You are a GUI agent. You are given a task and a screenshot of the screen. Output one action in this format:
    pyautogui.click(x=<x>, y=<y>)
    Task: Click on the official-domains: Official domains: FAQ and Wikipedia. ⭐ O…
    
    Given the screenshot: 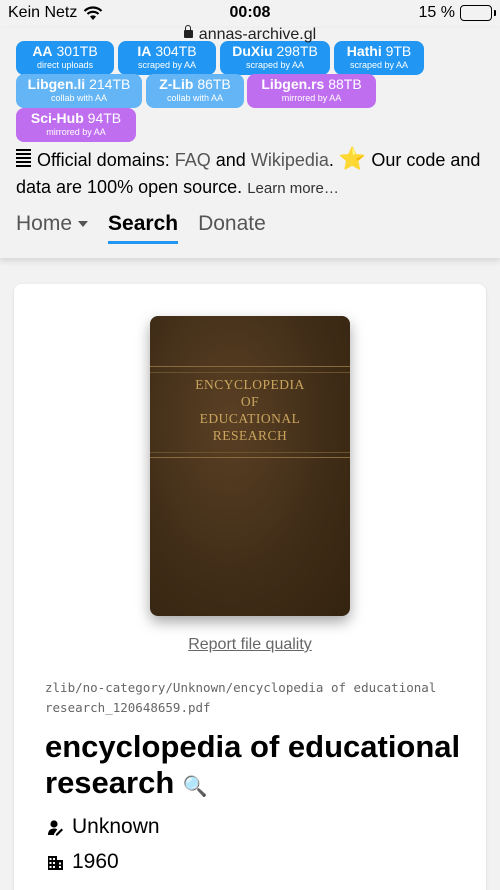 What is the action you would take?
    pyautogui.click(x=251, y=173)
    